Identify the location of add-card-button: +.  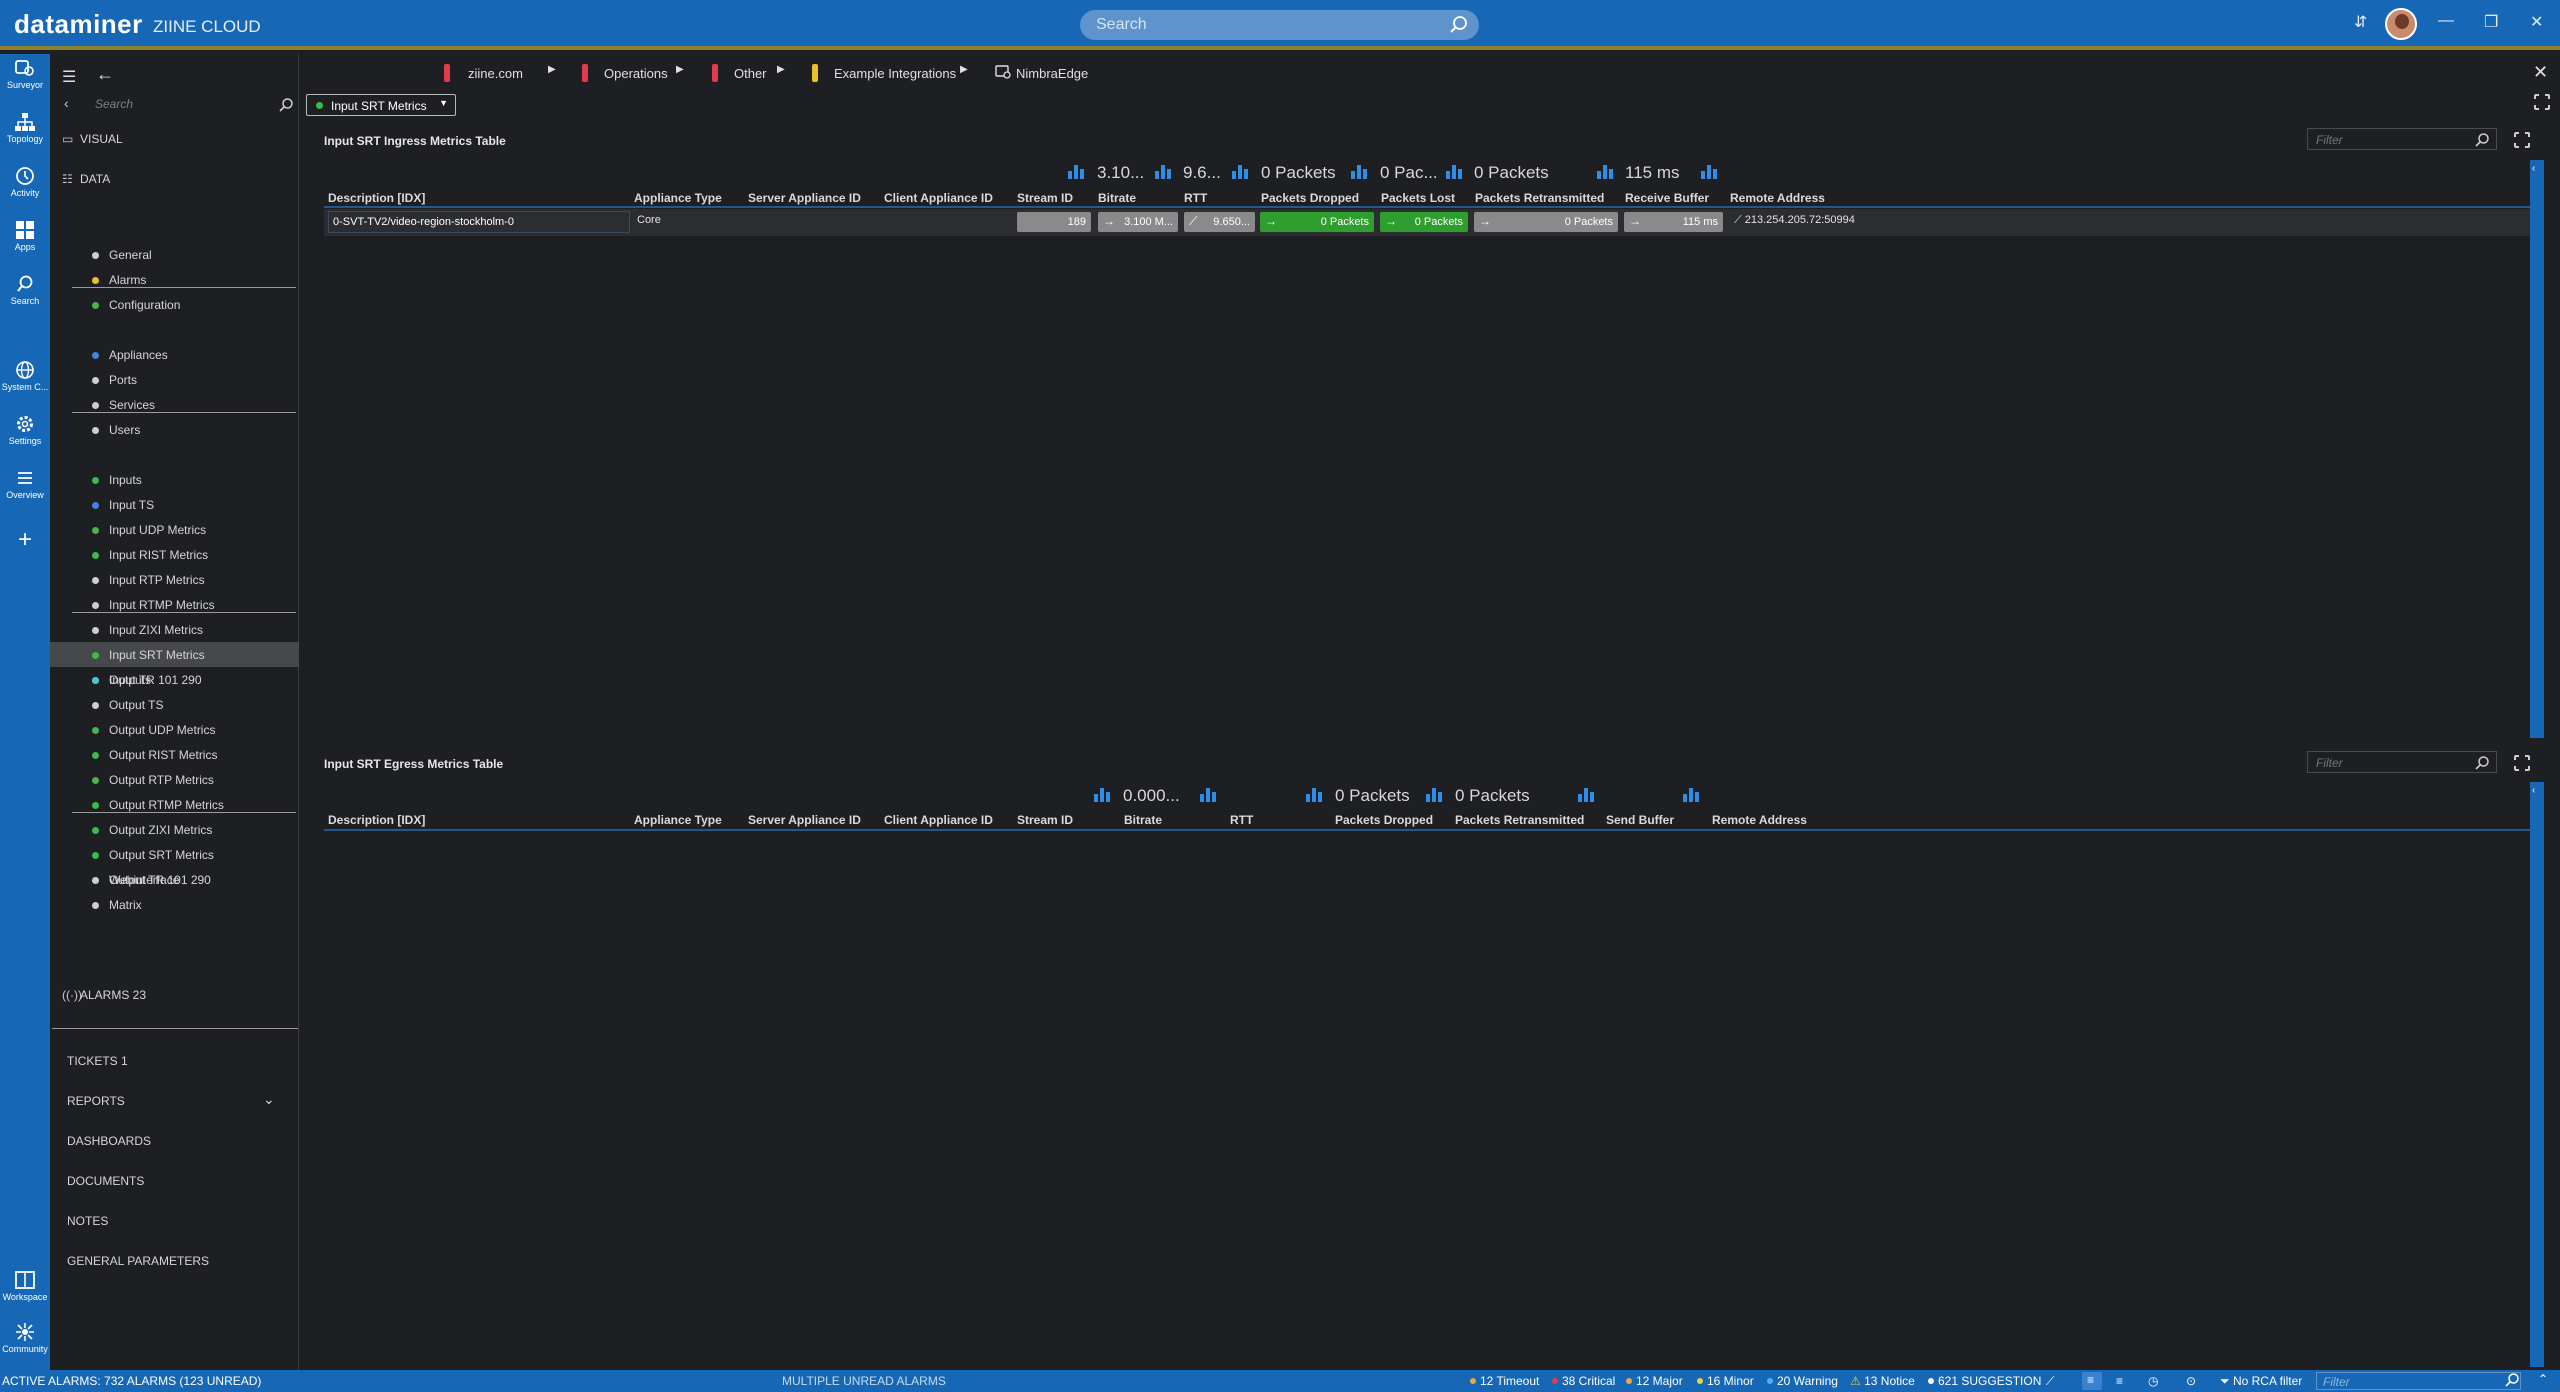
(25, 540).